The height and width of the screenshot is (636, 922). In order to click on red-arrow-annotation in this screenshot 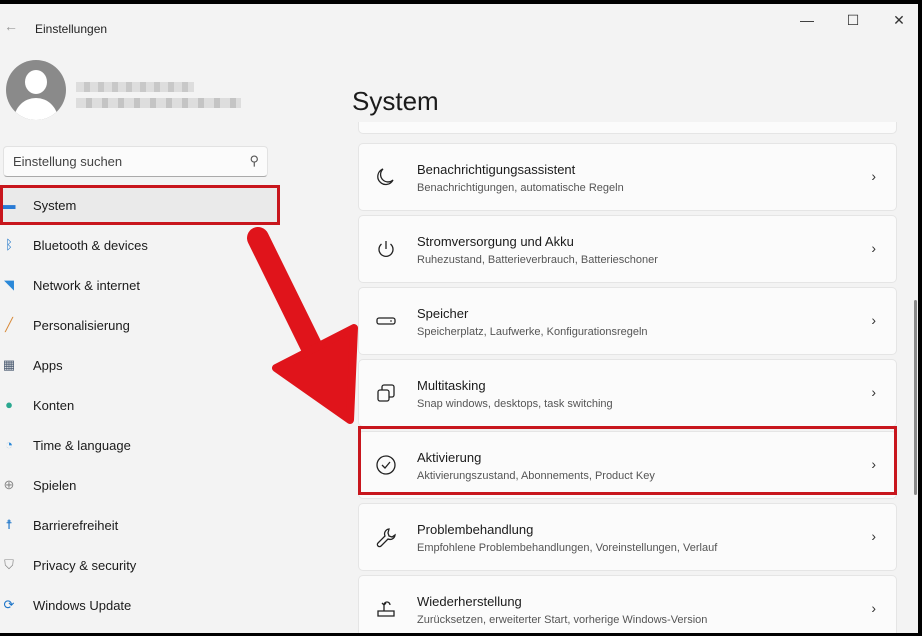, I will do `click(302, 325)`.